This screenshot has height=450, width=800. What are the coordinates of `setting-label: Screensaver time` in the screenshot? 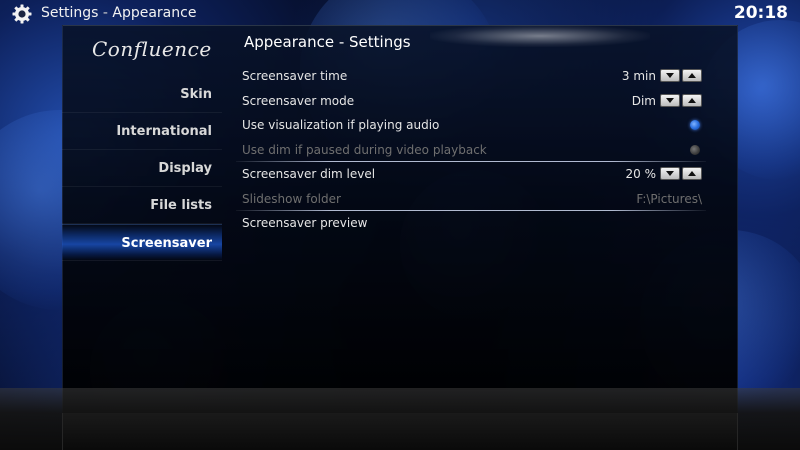 It's located at (295, 76).